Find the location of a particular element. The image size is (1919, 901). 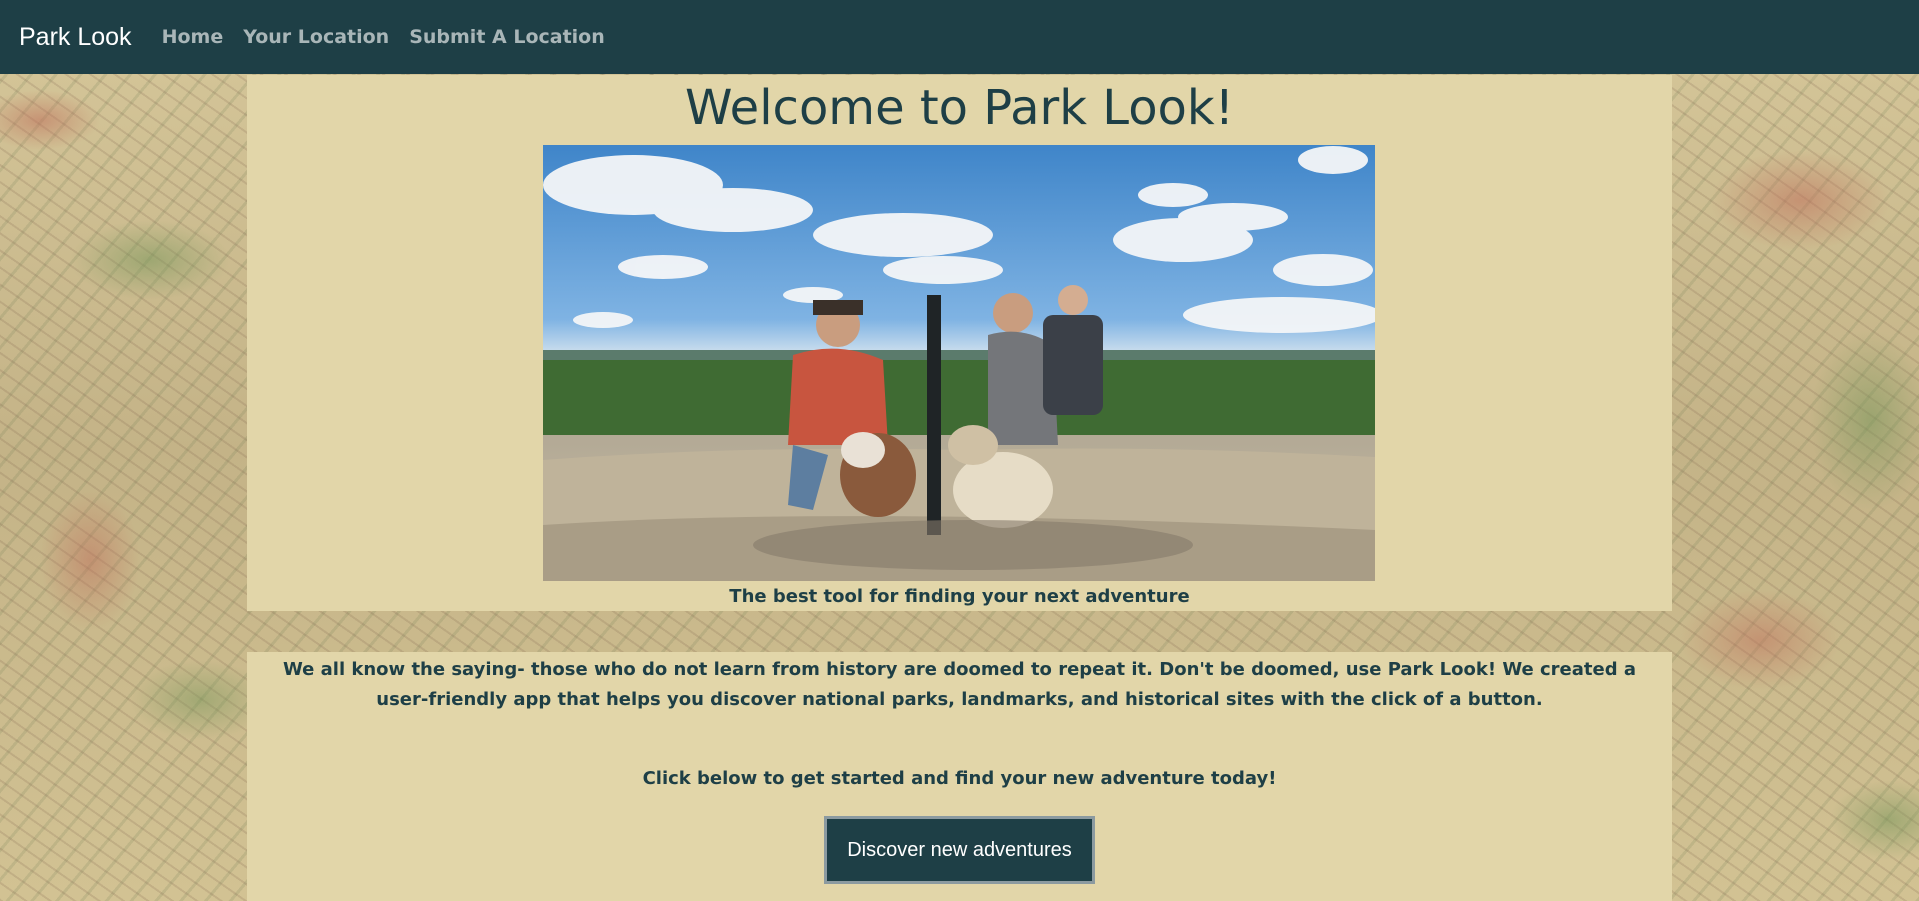

nav-submit-location: Submit A Location is located at coordinates (507, 37).